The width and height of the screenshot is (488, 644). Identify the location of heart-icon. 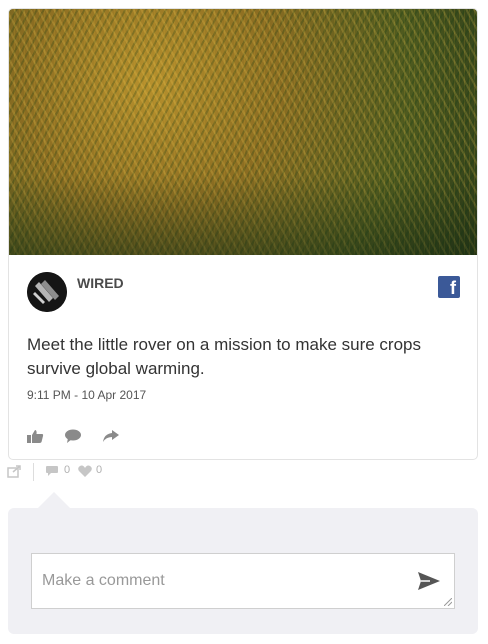
(85, 471).